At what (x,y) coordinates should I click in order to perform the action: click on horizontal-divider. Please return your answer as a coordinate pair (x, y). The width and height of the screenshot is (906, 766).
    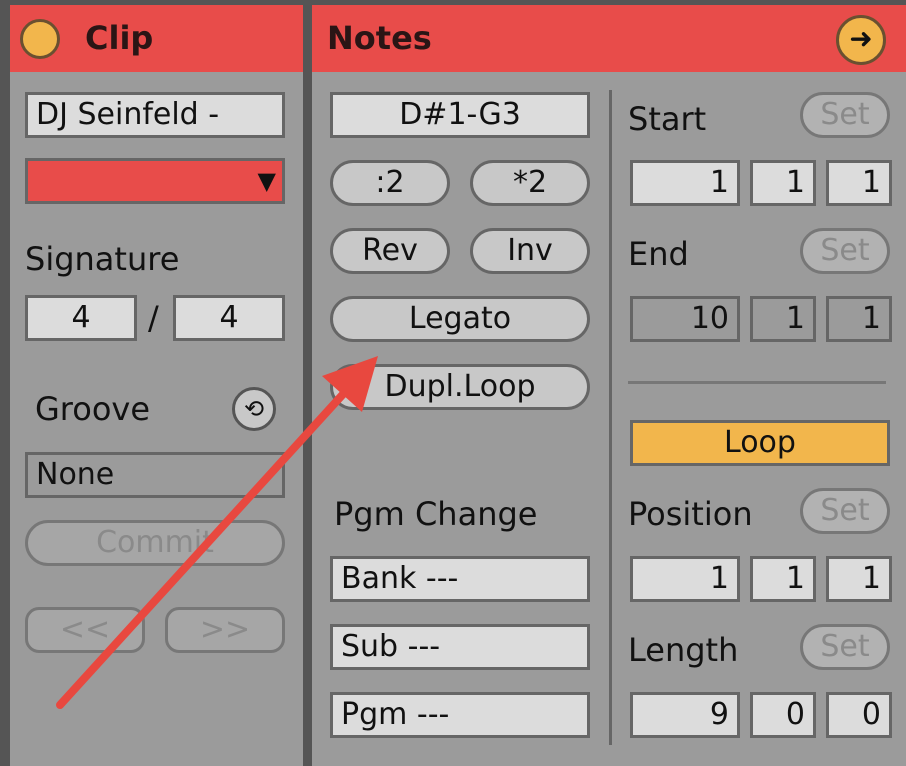
    Looking at the image, I should click on (757, 382).